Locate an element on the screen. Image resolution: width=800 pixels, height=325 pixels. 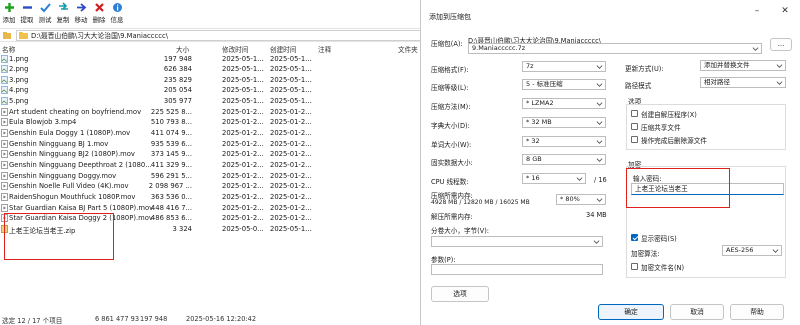
toolbar-button-extract: 提取 is located at coordinates (27, 15).